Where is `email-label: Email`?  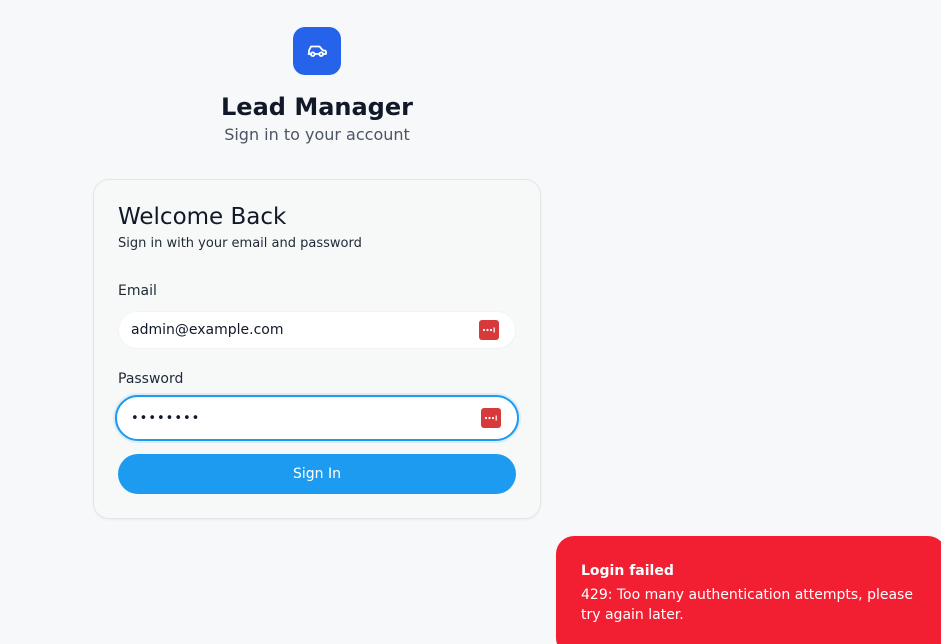
email-label: Email is located at coordinates (137, 291).